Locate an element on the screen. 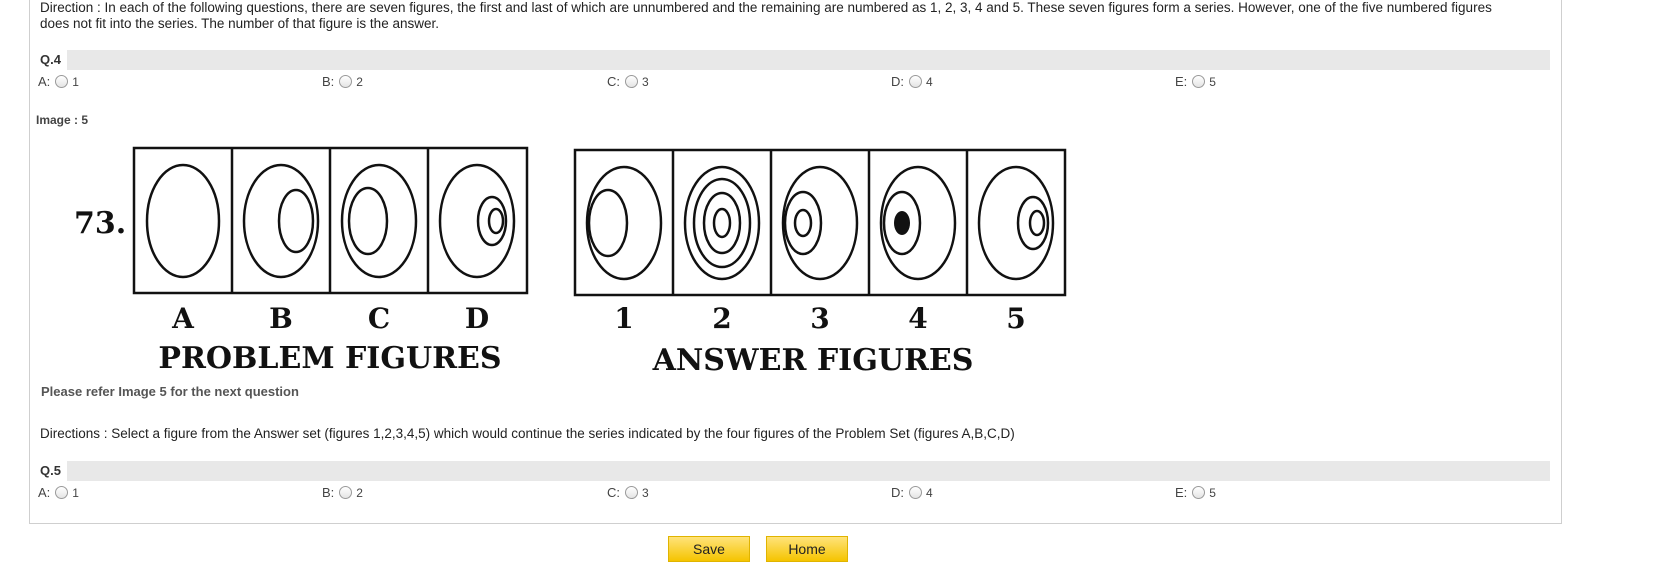 This screenshot has height=562, width=1661. answer-figures is located at coordinates (820, 222).